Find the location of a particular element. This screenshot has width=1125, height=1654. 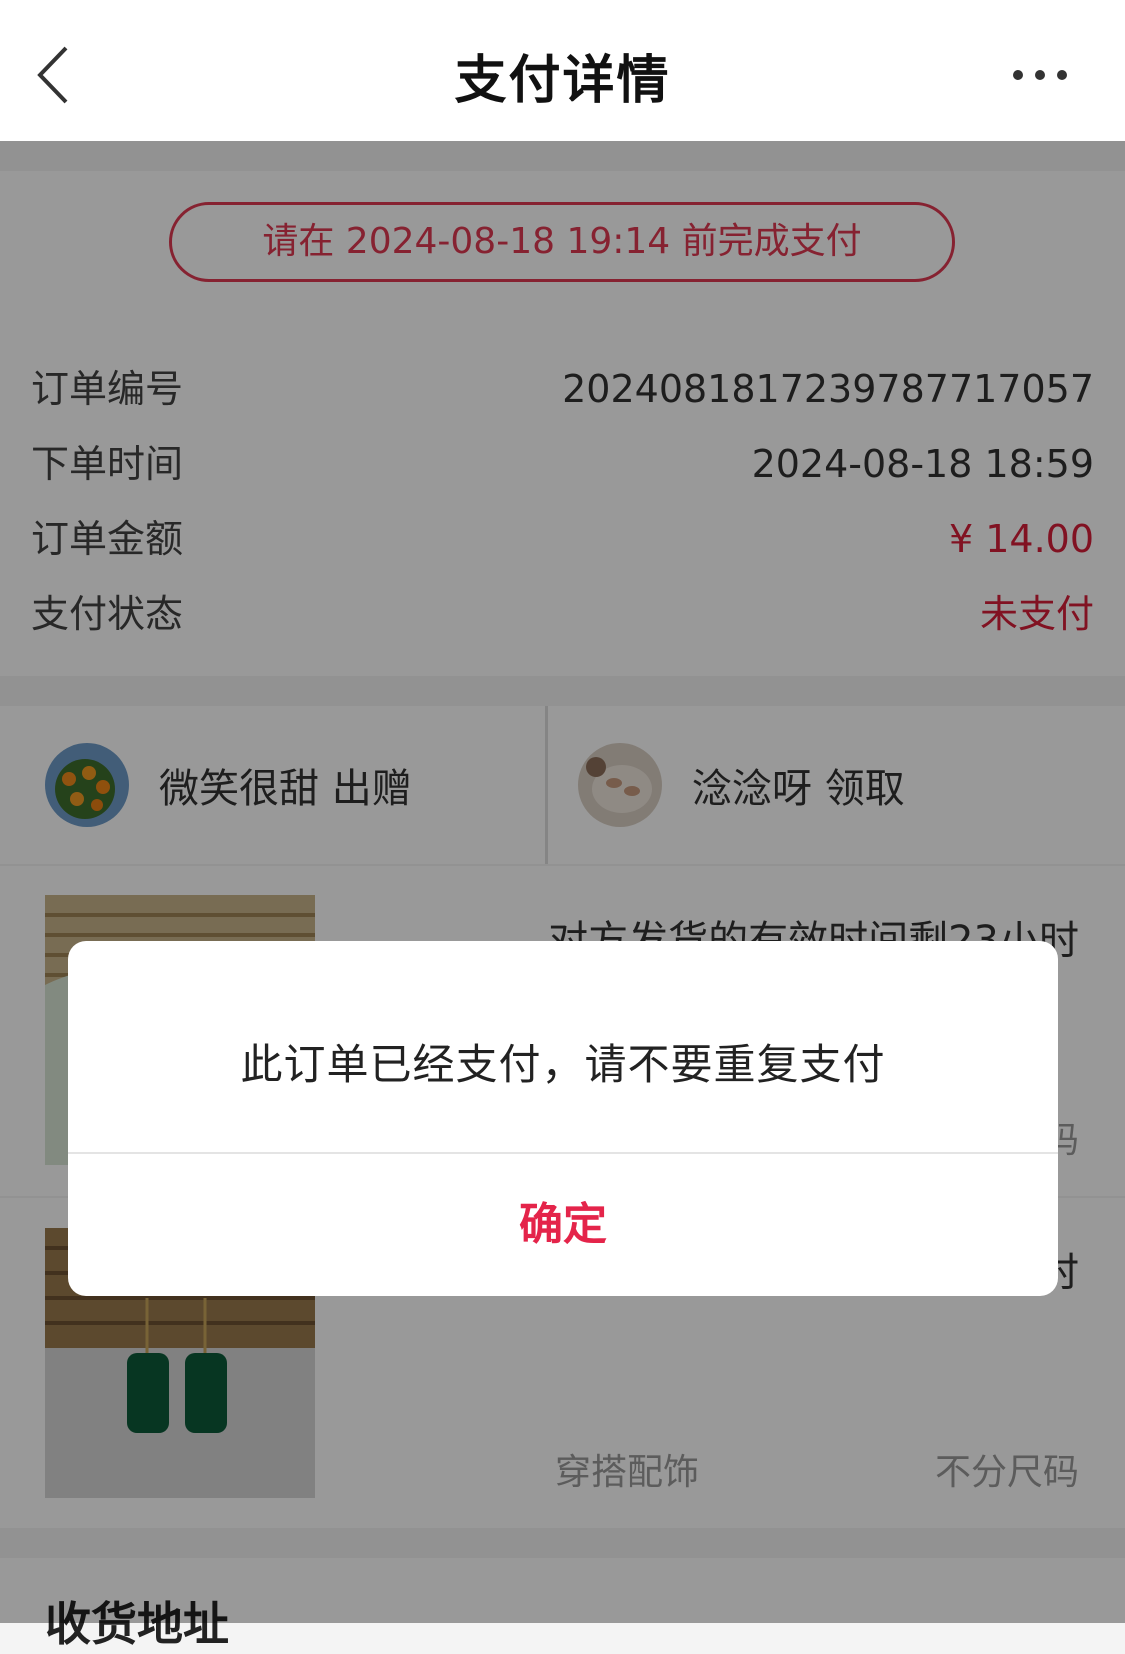

dialog-message: 此订单已经支付，请不要重复支付 is located at coordinates (563, 1064).